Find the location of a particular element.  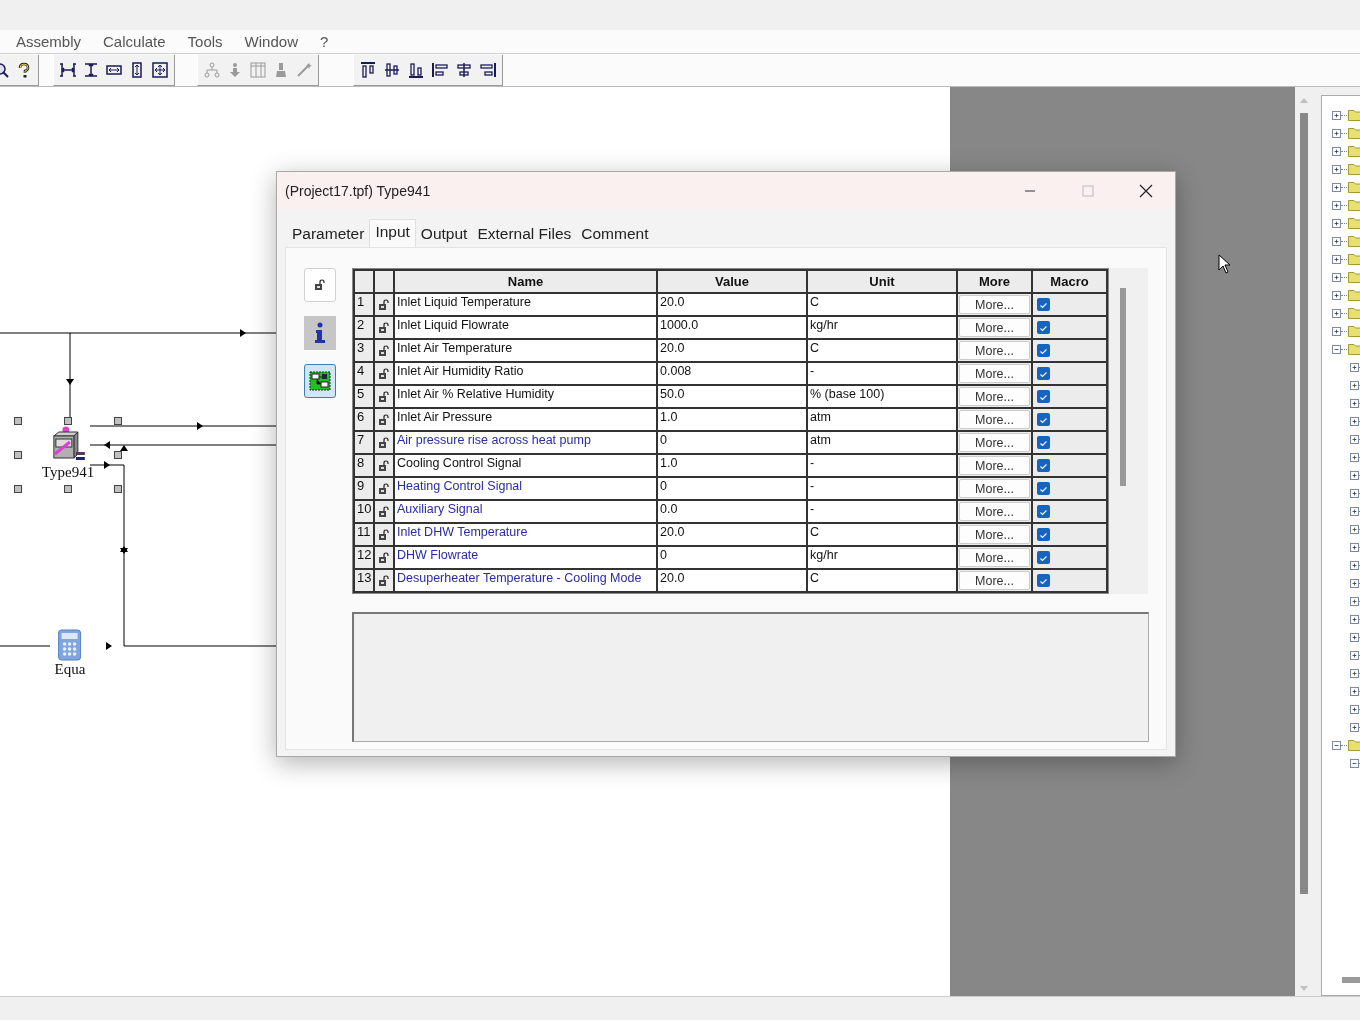

info-button is located at coordinates (320, 333).